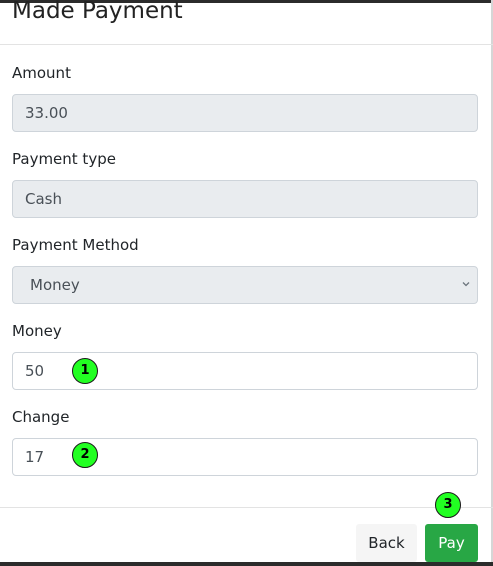 The width and height of the screenshot is (493, 566). I want to click on change-label: Change, so click(41, 417).